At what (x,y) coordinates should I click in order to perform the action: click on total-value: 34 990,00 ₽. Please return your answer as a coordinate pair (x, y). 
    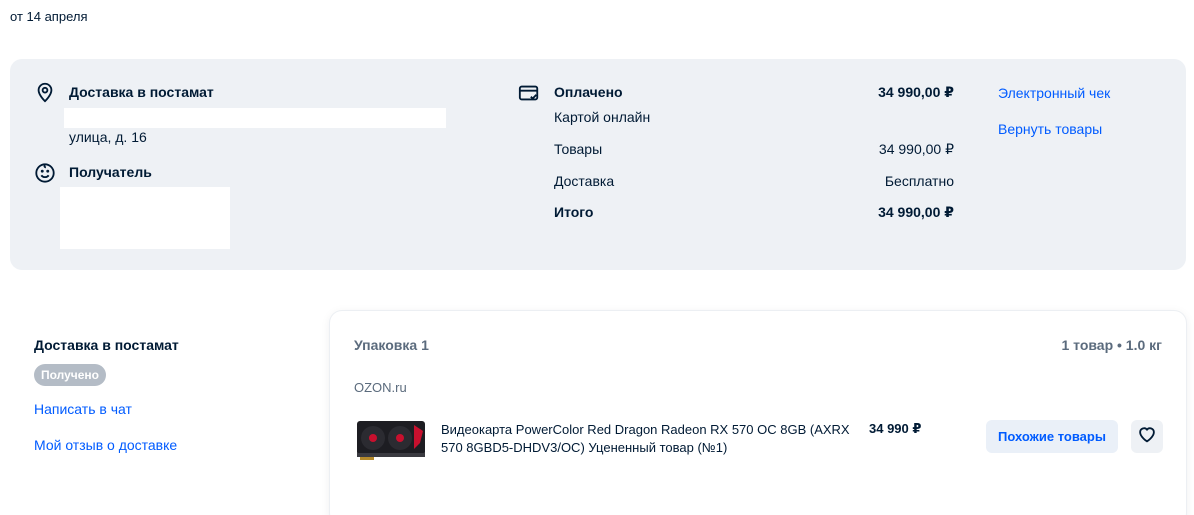
    Looking at the image, I should click on (916, 212).